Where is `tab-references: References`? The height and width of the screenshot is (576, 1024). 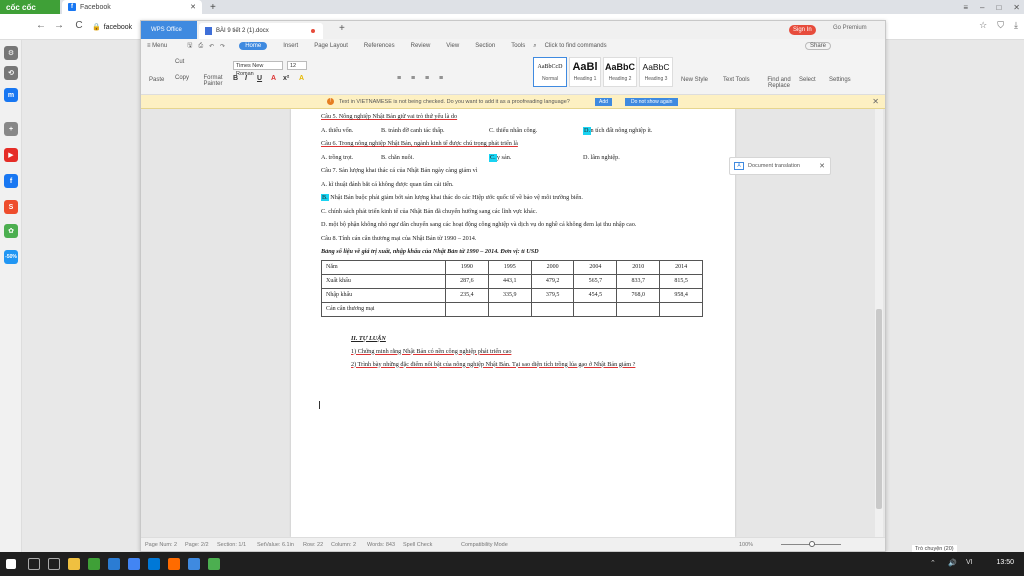 tab-references: References is located at coordinates (379, 46).